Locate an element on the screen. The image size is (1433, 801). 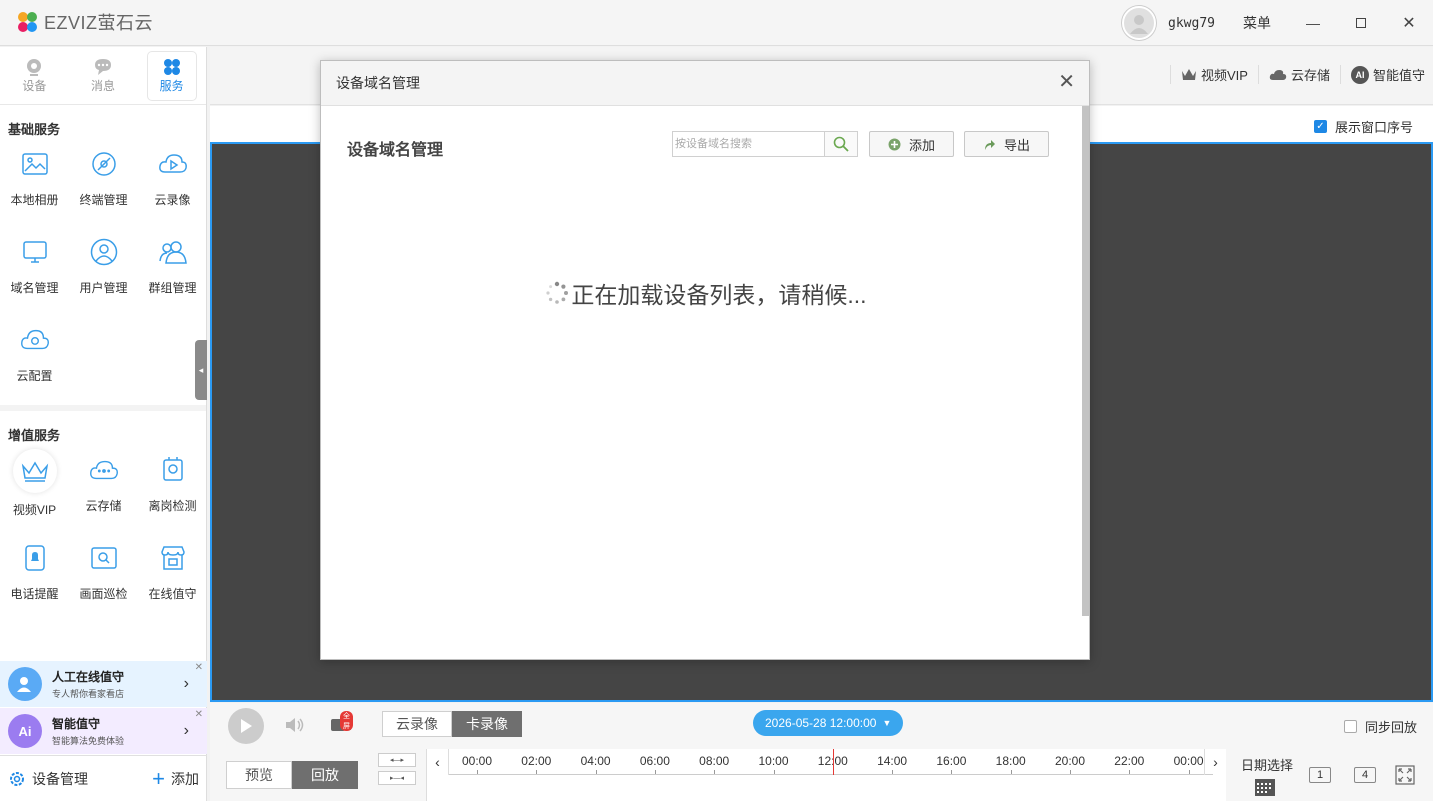
domain-search-input is located at coordinates (749, 144).